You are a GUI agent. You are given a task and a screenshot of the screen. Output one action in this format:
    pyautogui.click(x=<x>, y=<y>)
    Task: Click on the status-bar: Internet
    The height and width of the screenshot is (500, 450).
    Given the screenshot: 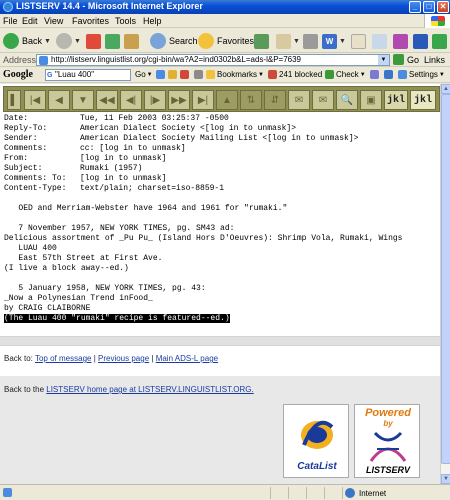 What is the action you would take?
    pyautogui.click(x=225, y=492)
    